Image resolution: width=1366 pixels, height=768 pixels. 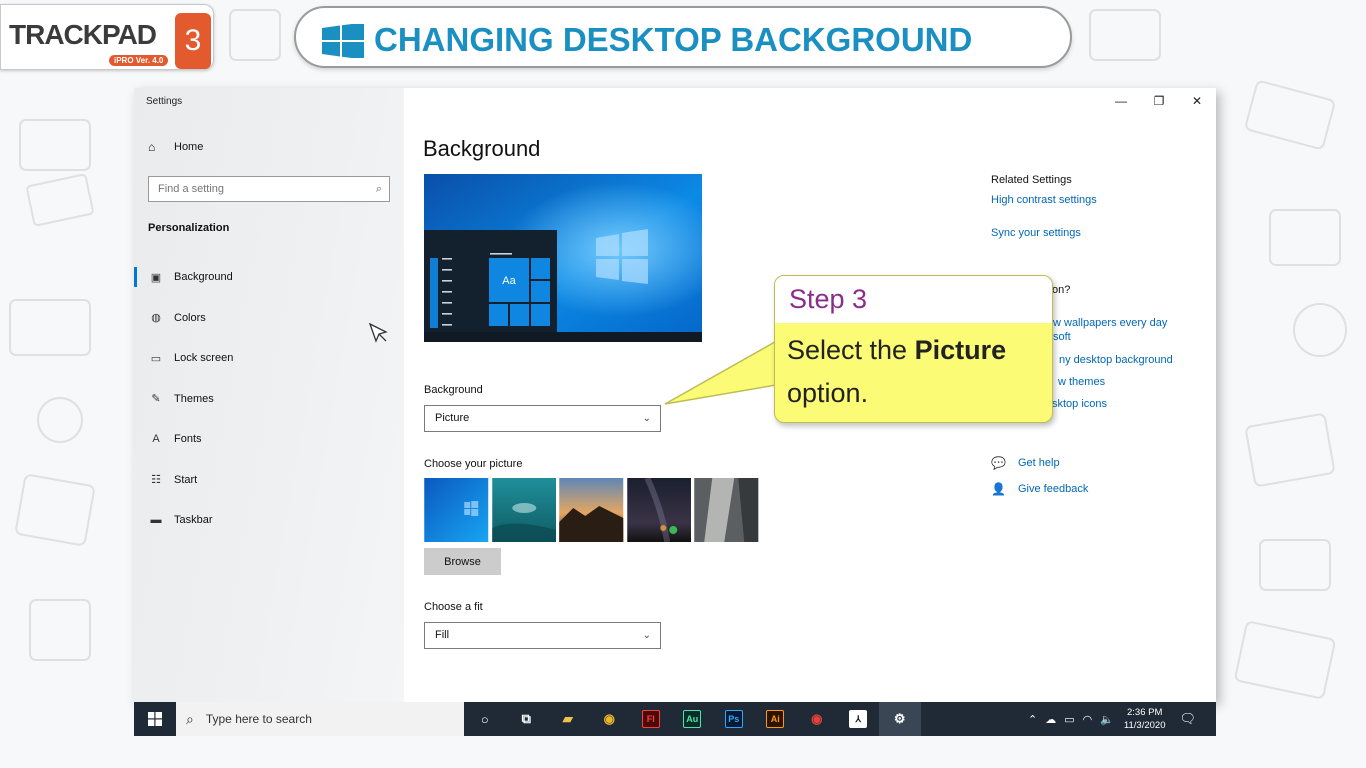 What do you see at coordinates (1088, 719) in the screenshot?
I see `wifi-icon: ◠` at bounding box center [1088, 719].